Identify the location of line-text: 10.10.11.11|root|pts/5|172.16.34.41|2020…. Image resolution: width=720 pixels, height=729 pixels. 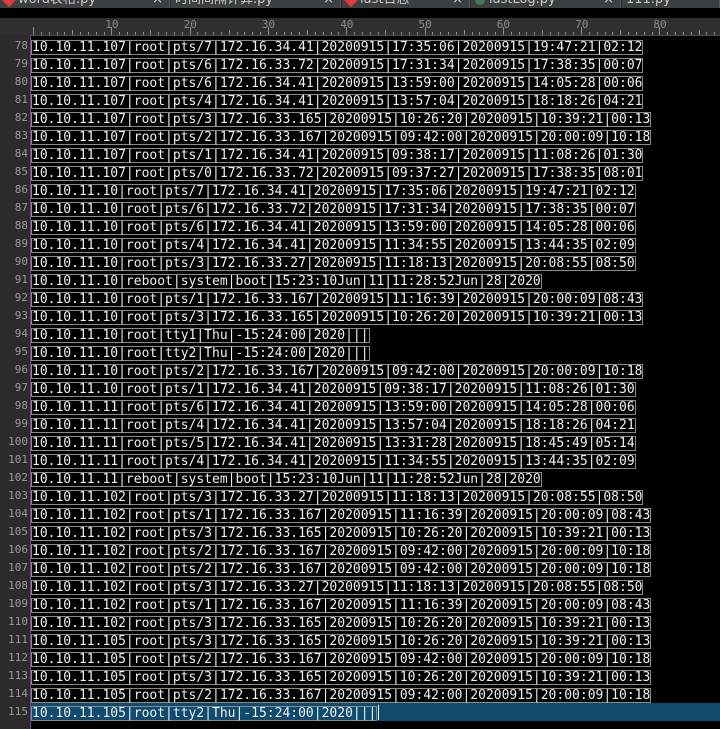
(333, 443).